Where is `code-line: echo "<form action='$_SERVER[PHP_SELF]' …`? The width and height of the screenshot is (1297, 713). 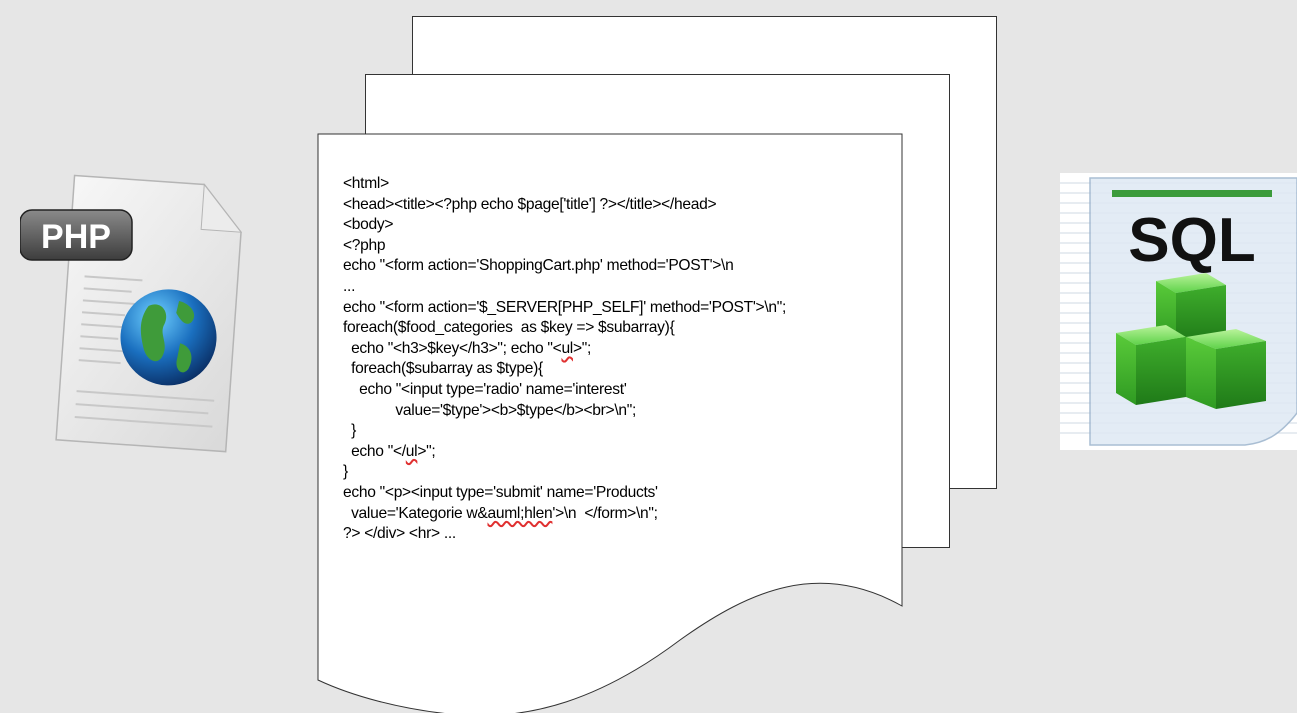
code-line: echo "<form action='$_SERVER[PHP_SELF]' … is located at coordinates (565, 307).